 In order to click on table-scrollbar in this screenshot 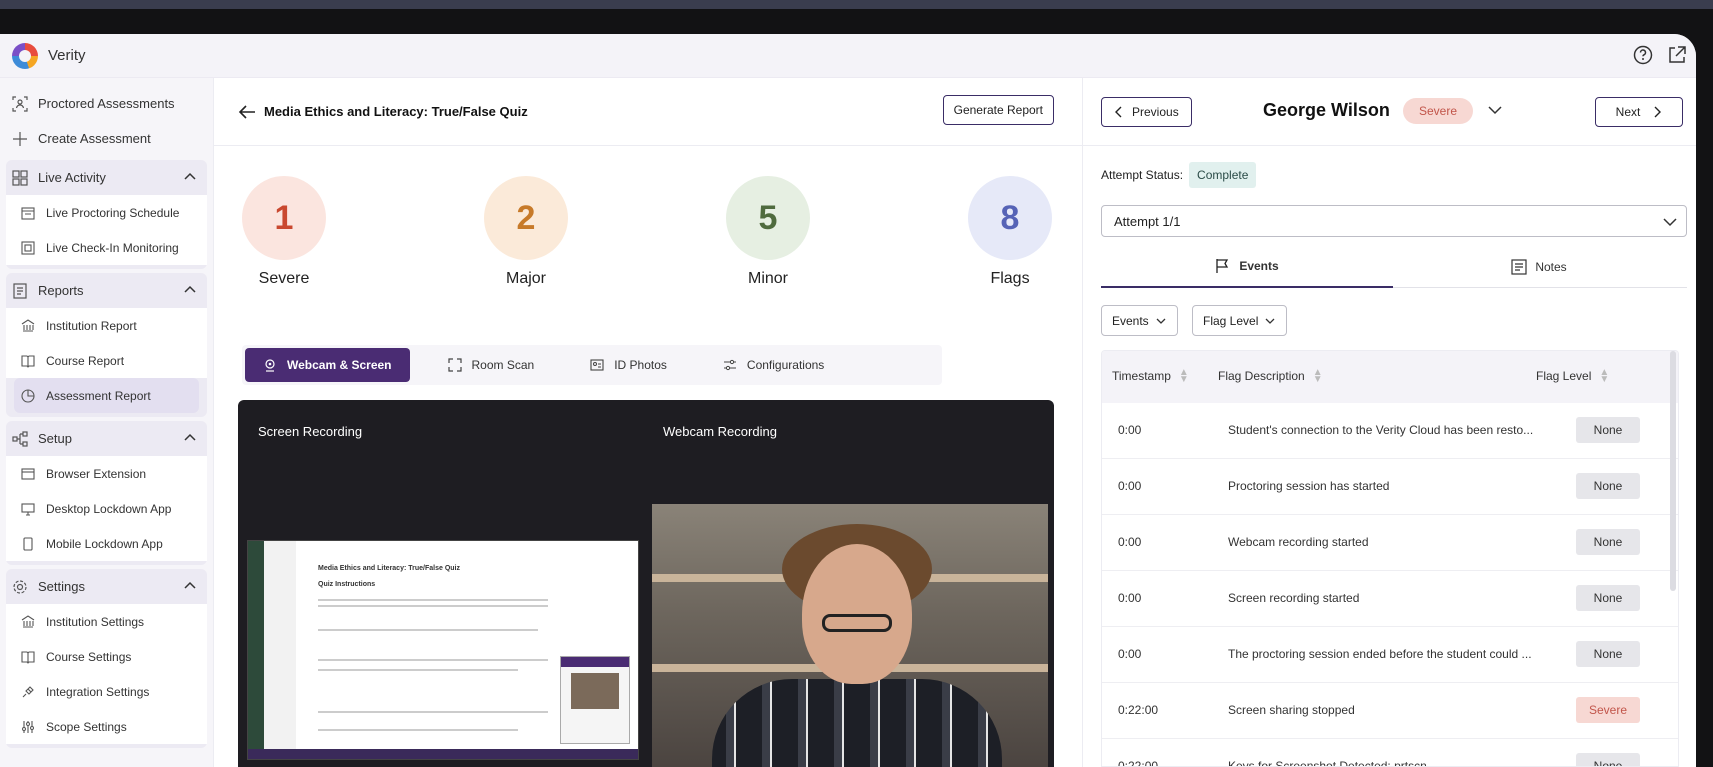, I will do `click(1673, 471)`.